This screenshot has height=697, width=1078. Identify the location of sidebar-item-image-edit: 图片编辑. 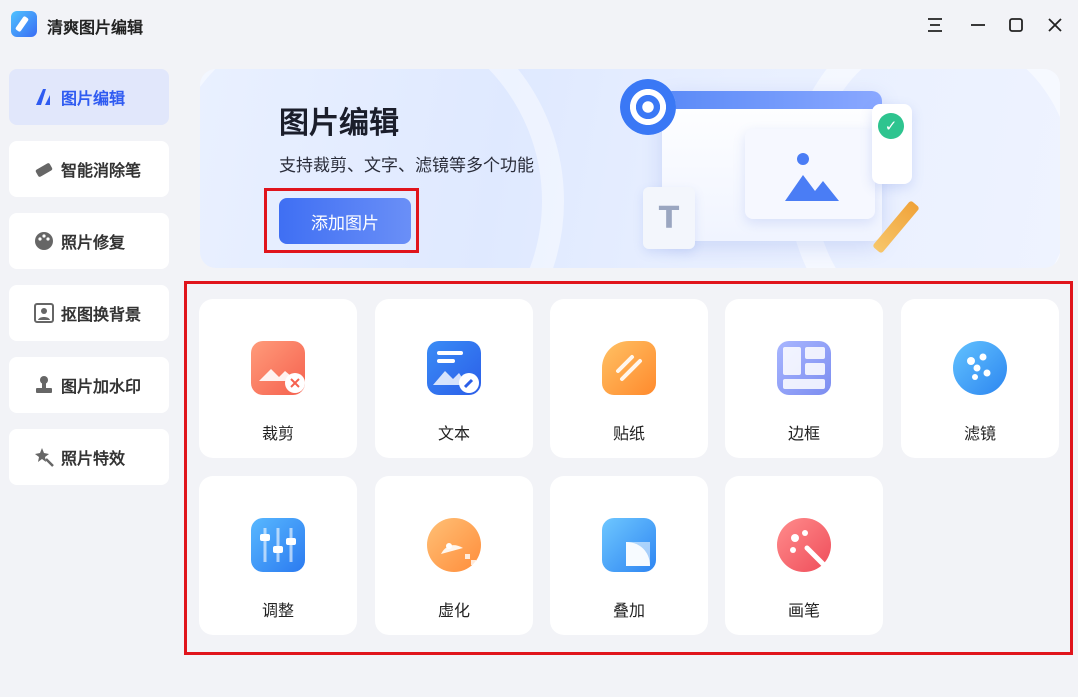
(89, 97).